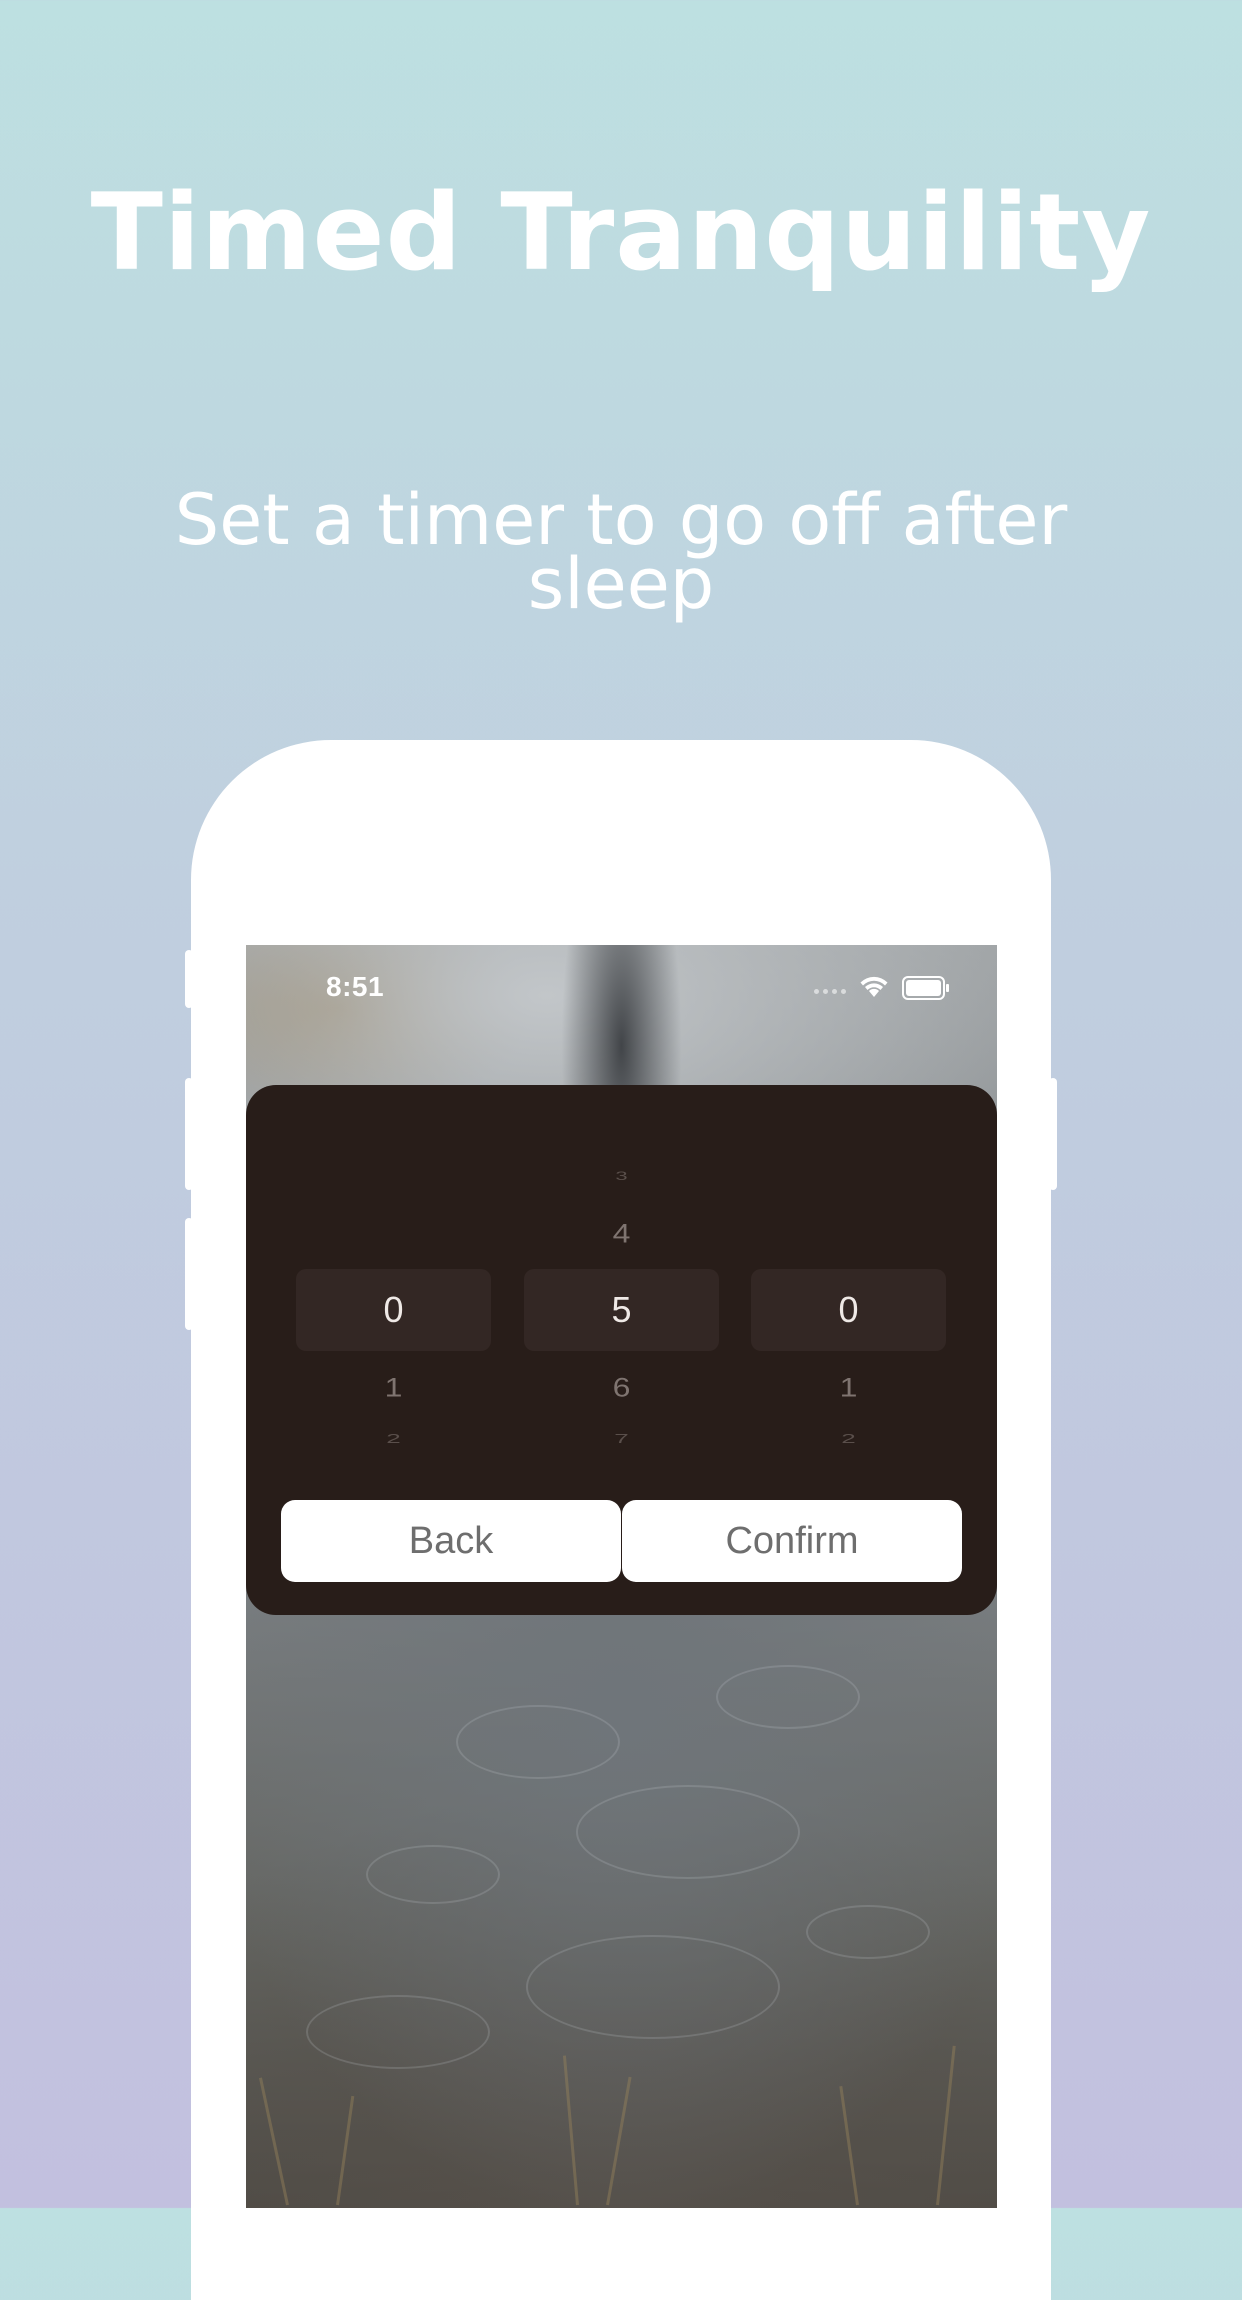 This screenshot has width=1242, height=2300. What do you see at coordinates (848, 1285) in the screenshot?
I see `seconds-picker-column: 0 1 2` at bounding box center [848, 1285].